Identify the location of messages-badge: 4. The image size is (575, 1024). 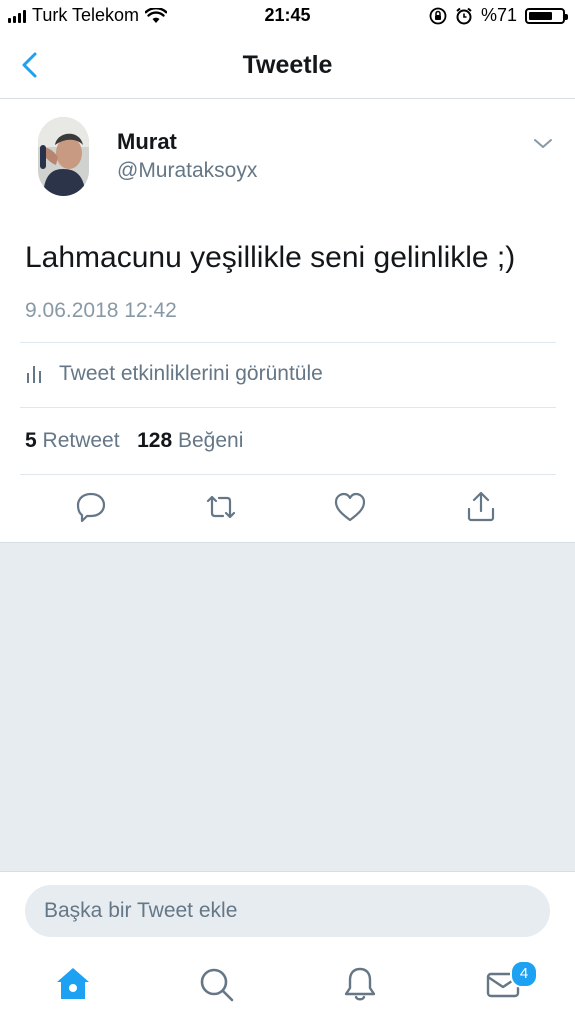
(524, 974).